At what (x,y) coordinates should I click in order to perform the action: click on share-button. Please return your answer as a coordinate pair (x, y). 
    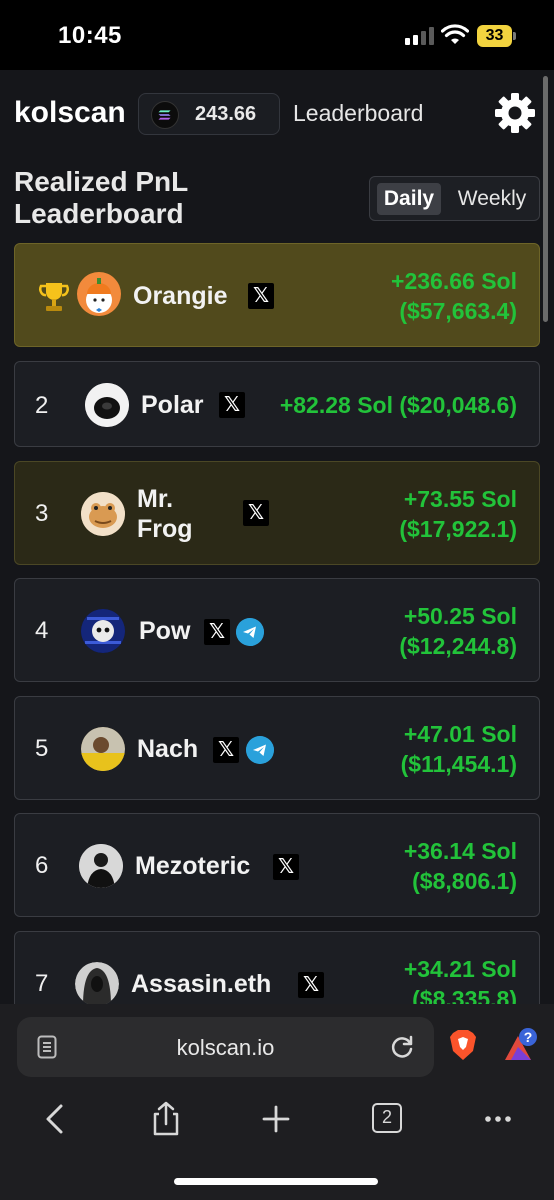
    Looking at the image, I should click on (166, 1119).